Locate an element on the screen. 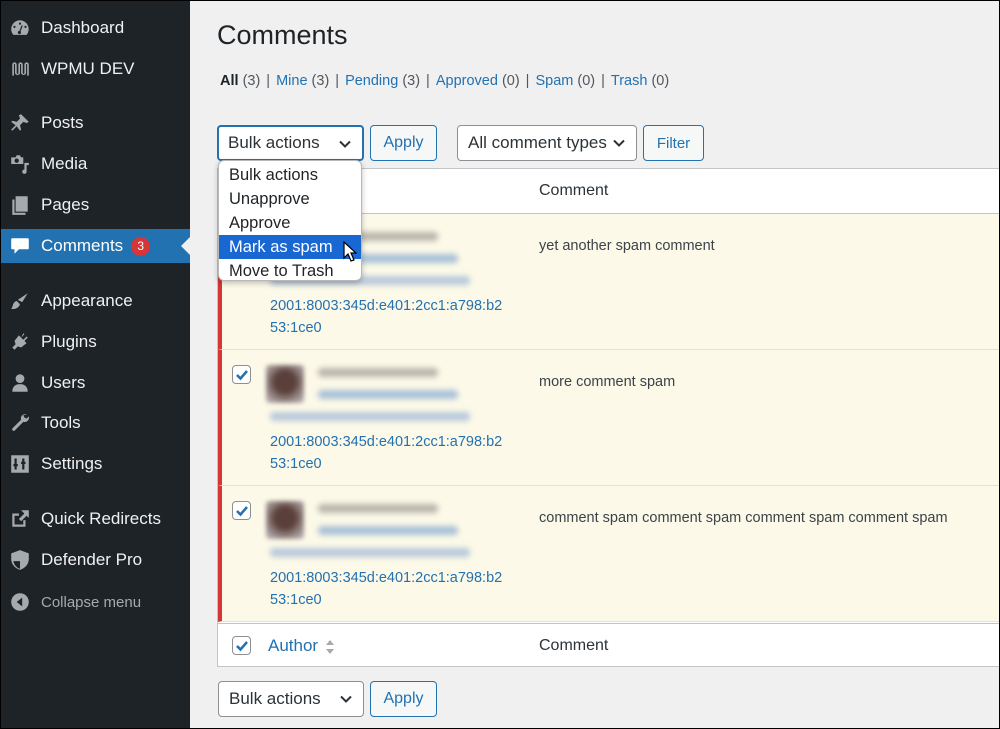  chevron-down-icon is located at coordinates (619, 143).